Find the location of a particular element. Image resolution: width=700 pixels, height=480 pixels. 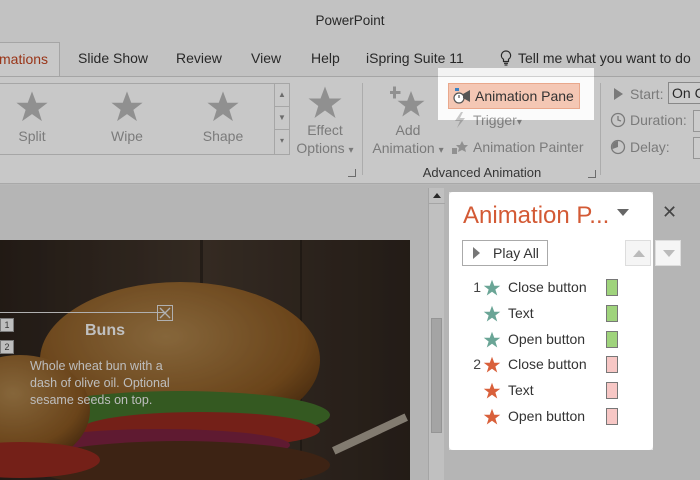

duration-label: Duration: is located at coordinates (658, 120).